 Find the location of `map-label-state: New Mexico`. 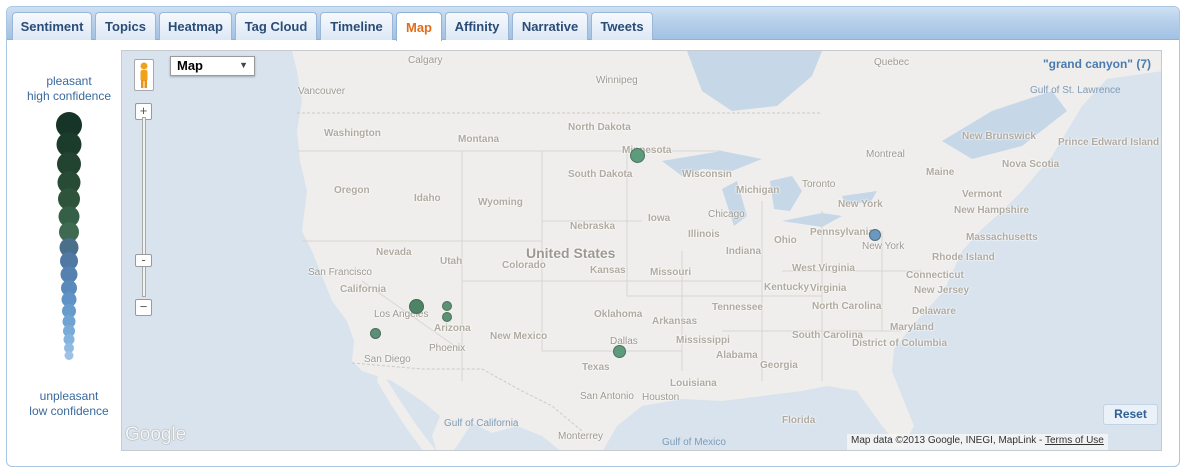

map-label-state: New Mexico is located at coordinates (519, 336).